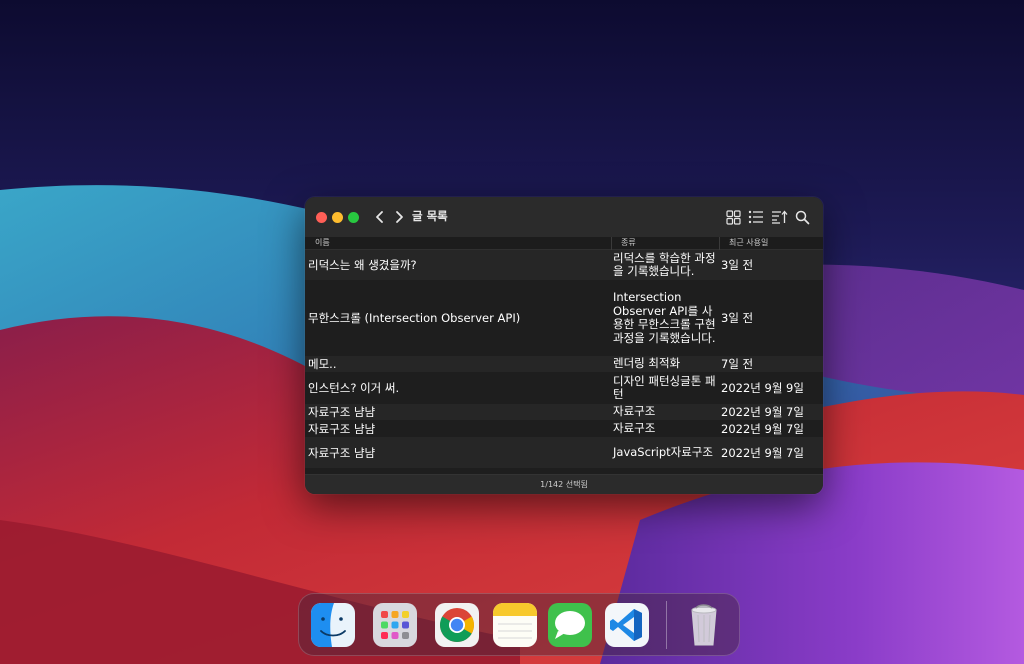 The width and height of the screenshot is (1024, 664). I want to click on row-name: 리덕스는 왜 생겼을까?, so click(362, 265).